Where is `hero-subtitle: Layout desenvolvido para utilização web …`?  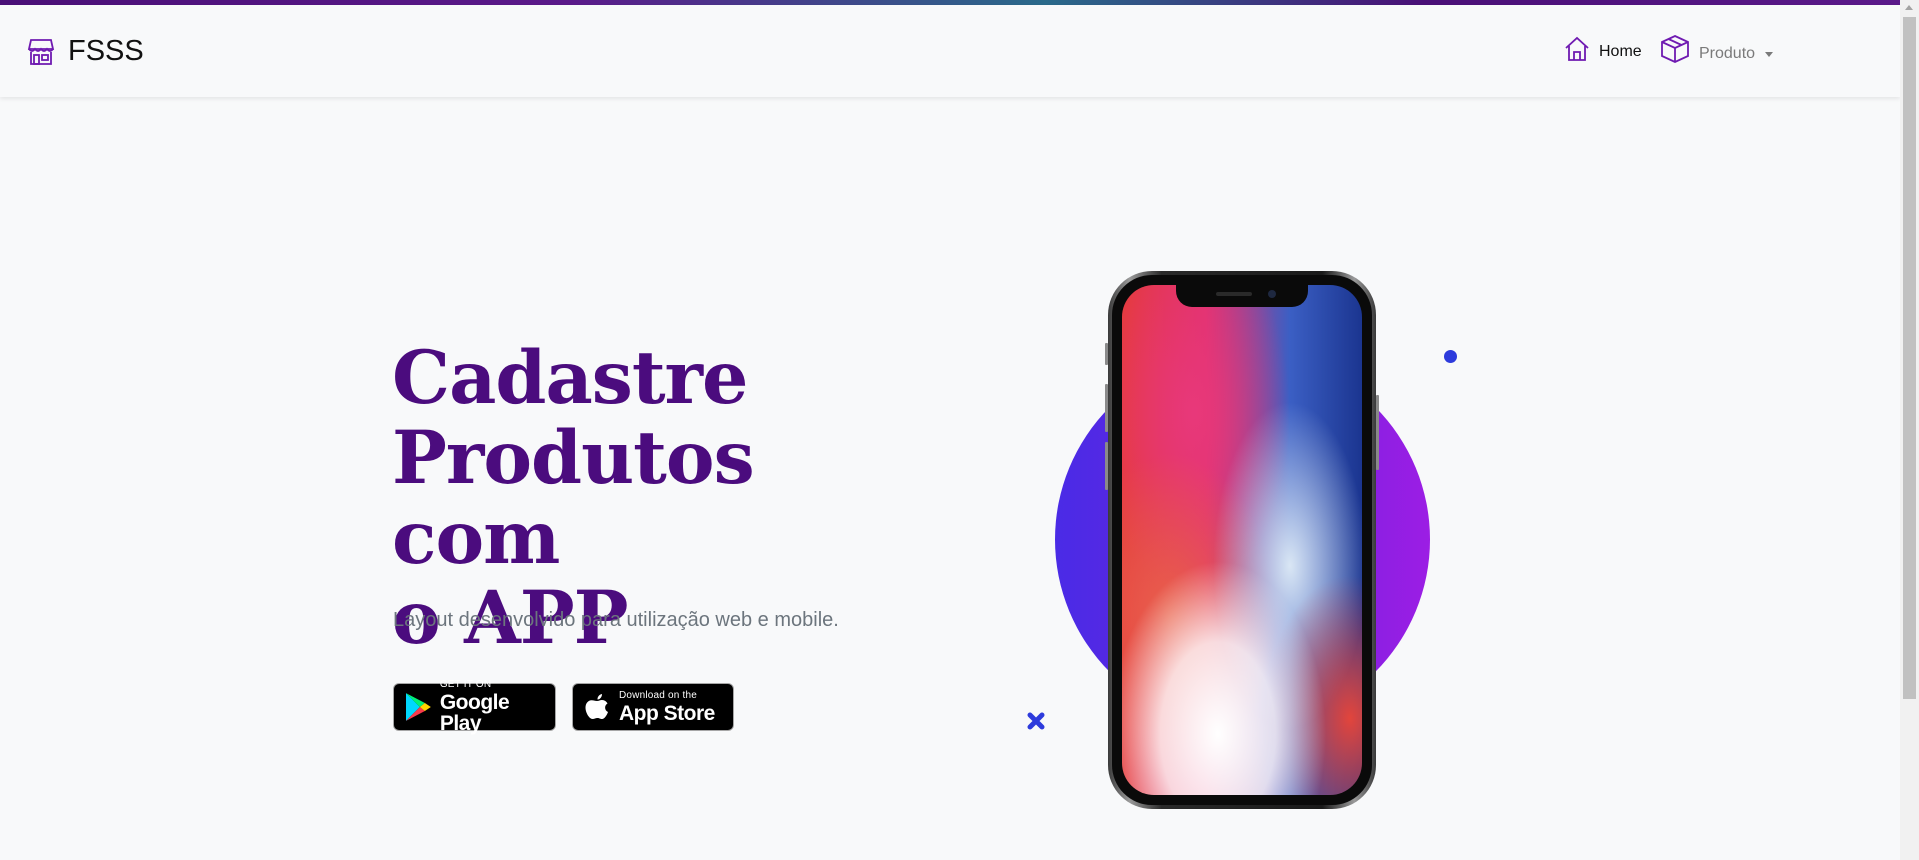 hero-subtitle: Layout desenvolvido para utilização web … is located at coordinates (616, 620).